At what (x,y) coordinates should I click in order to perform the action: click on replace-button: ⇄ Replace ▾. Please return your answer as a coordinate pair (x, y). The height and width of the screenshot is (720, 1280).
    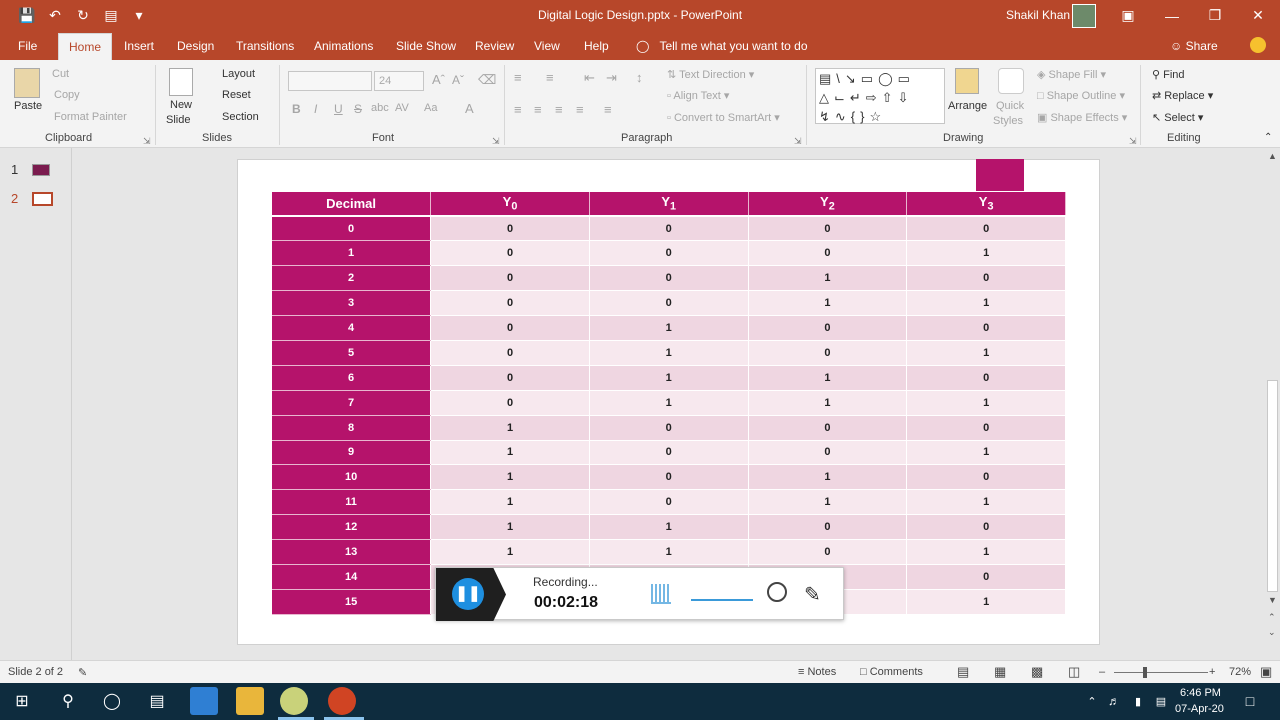
    Looking at the image, I should click on (1182, 95).